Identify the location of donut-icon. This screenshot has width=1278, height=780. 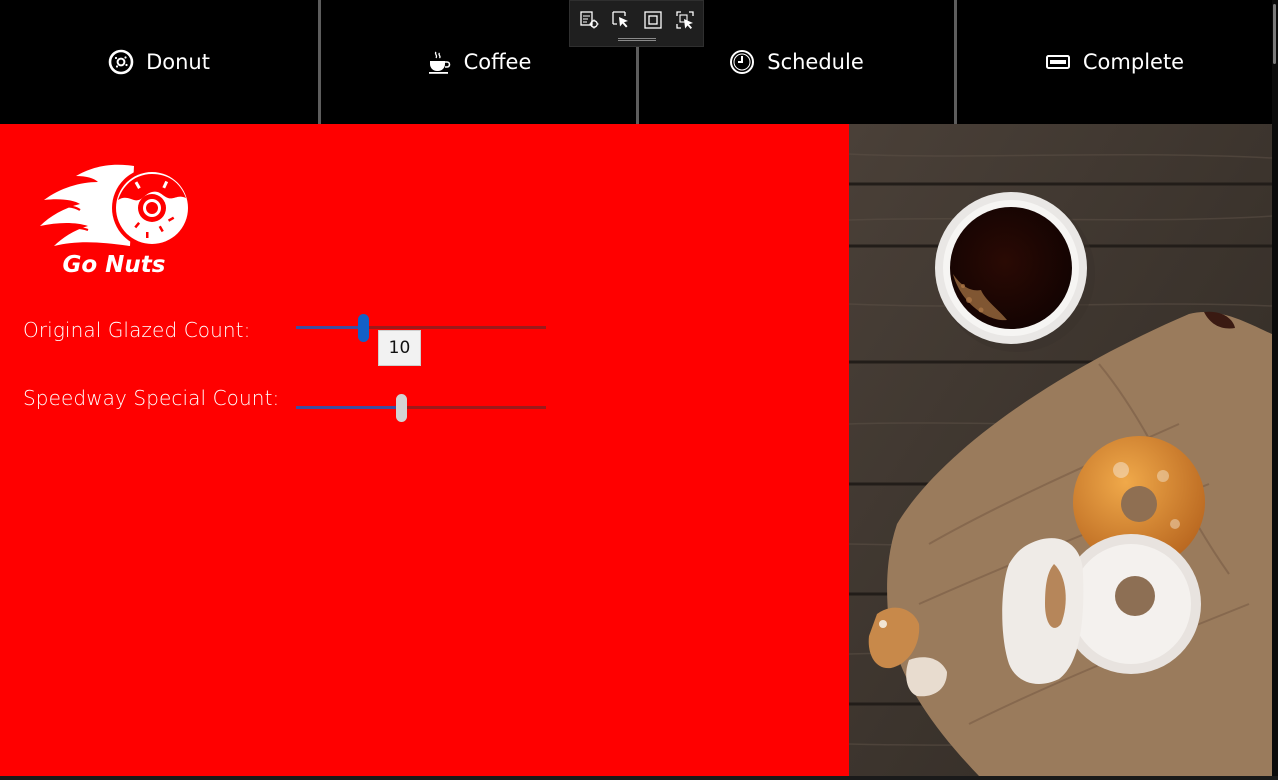
(121, 62).